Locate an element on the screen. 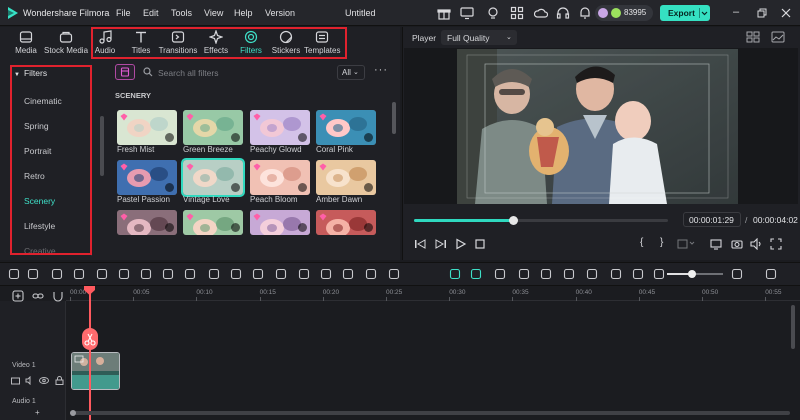 The image size is (800, 420). lightbulb-icon is located at coordinates (493, 13).